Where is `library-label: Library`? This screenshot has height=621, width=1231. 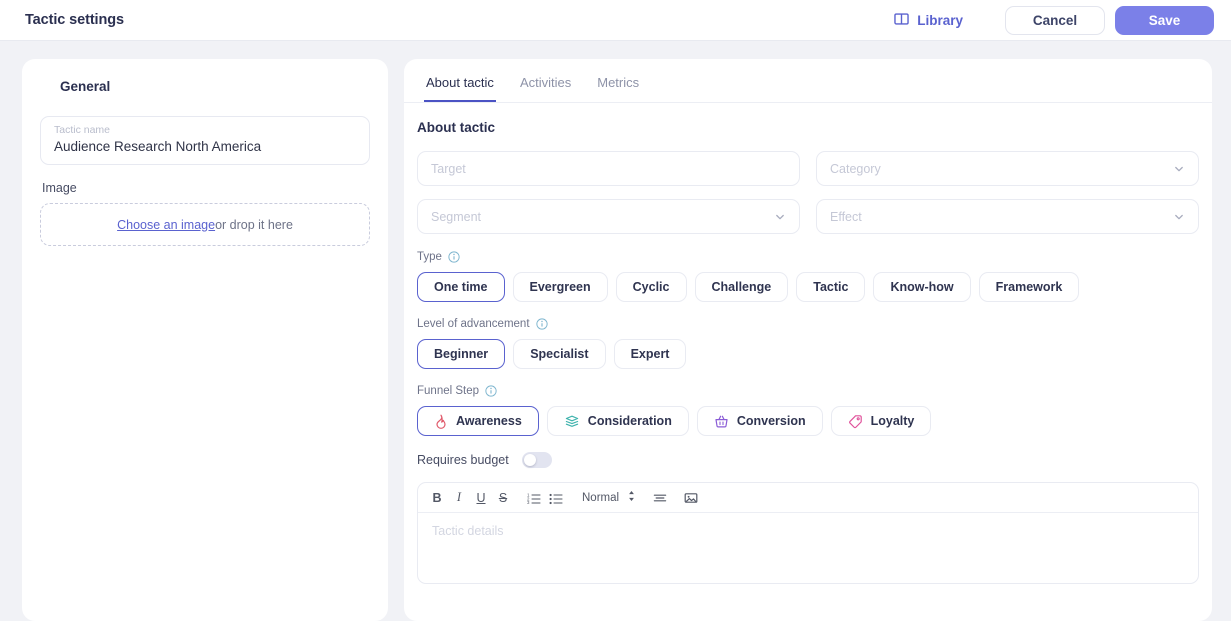
library-label: Library is located at coordinates (940, 20).